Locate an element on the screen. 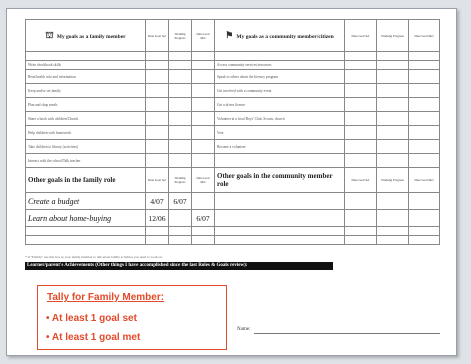  other-family-goals-header: Other goals in the family role is located at coordinates (85, 180).